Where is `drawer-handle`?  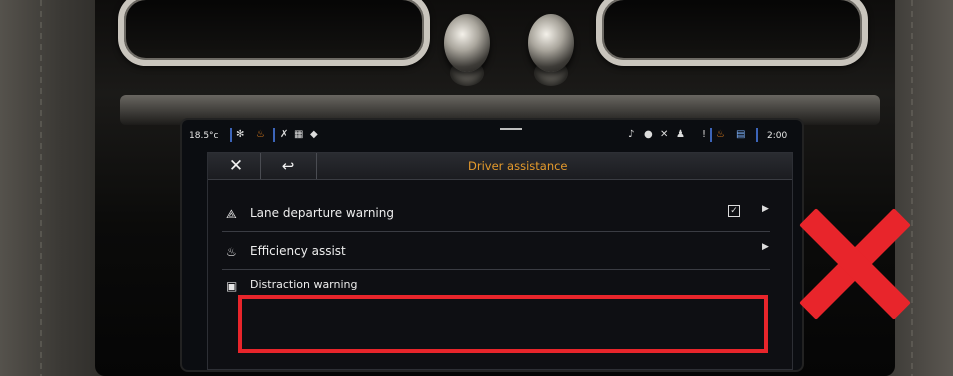
drawer-handle is located at coordinates (511, 129).